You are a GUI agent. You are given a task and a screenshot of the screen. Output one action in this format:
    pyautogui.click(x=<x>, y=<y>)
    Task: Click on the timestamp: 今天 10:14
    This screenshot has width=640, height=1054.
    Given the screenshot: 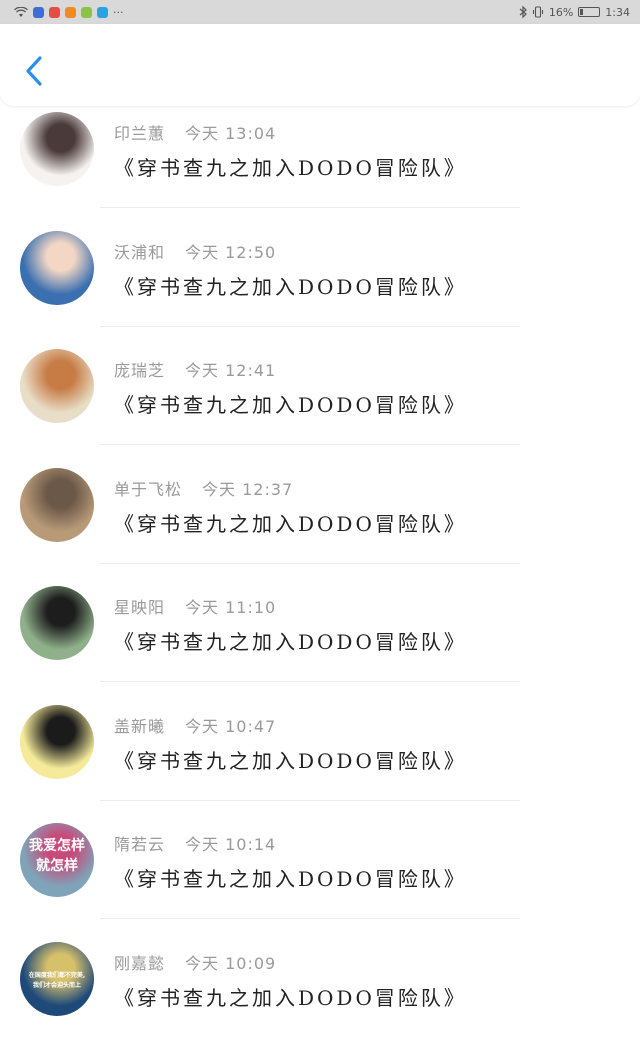 What is the action you would take?
    pyautogui.click(x=231, y=844)
    